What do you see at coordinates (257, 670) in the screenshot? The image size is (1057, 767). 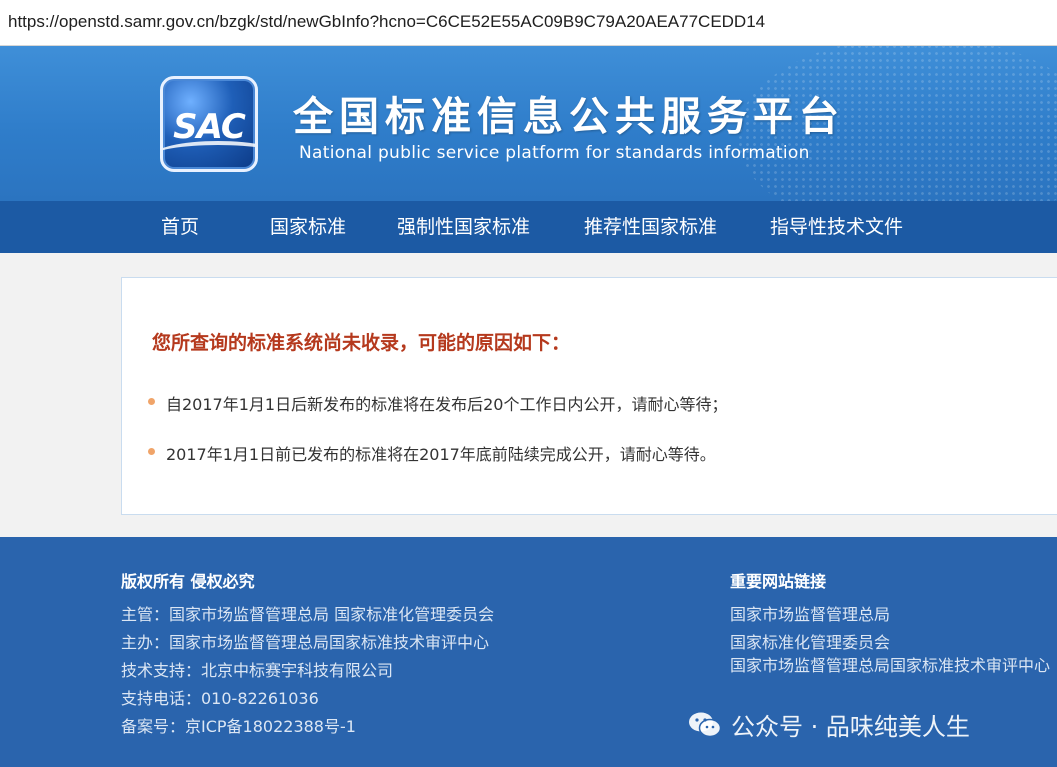 I see `footer-line: 技术支持：北京中标赛宇科技有限公司` at bounding box center [257, 670].